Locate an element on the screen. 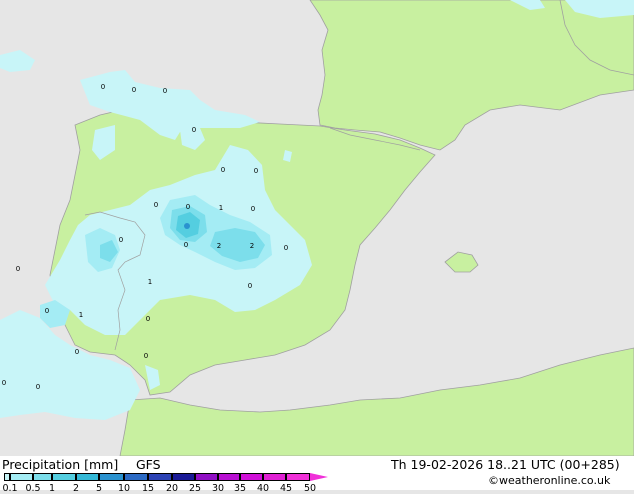 Image resolution: width=634 pixels, height=494 pixels. max-precip-marker is located at coordinates (187, 226).